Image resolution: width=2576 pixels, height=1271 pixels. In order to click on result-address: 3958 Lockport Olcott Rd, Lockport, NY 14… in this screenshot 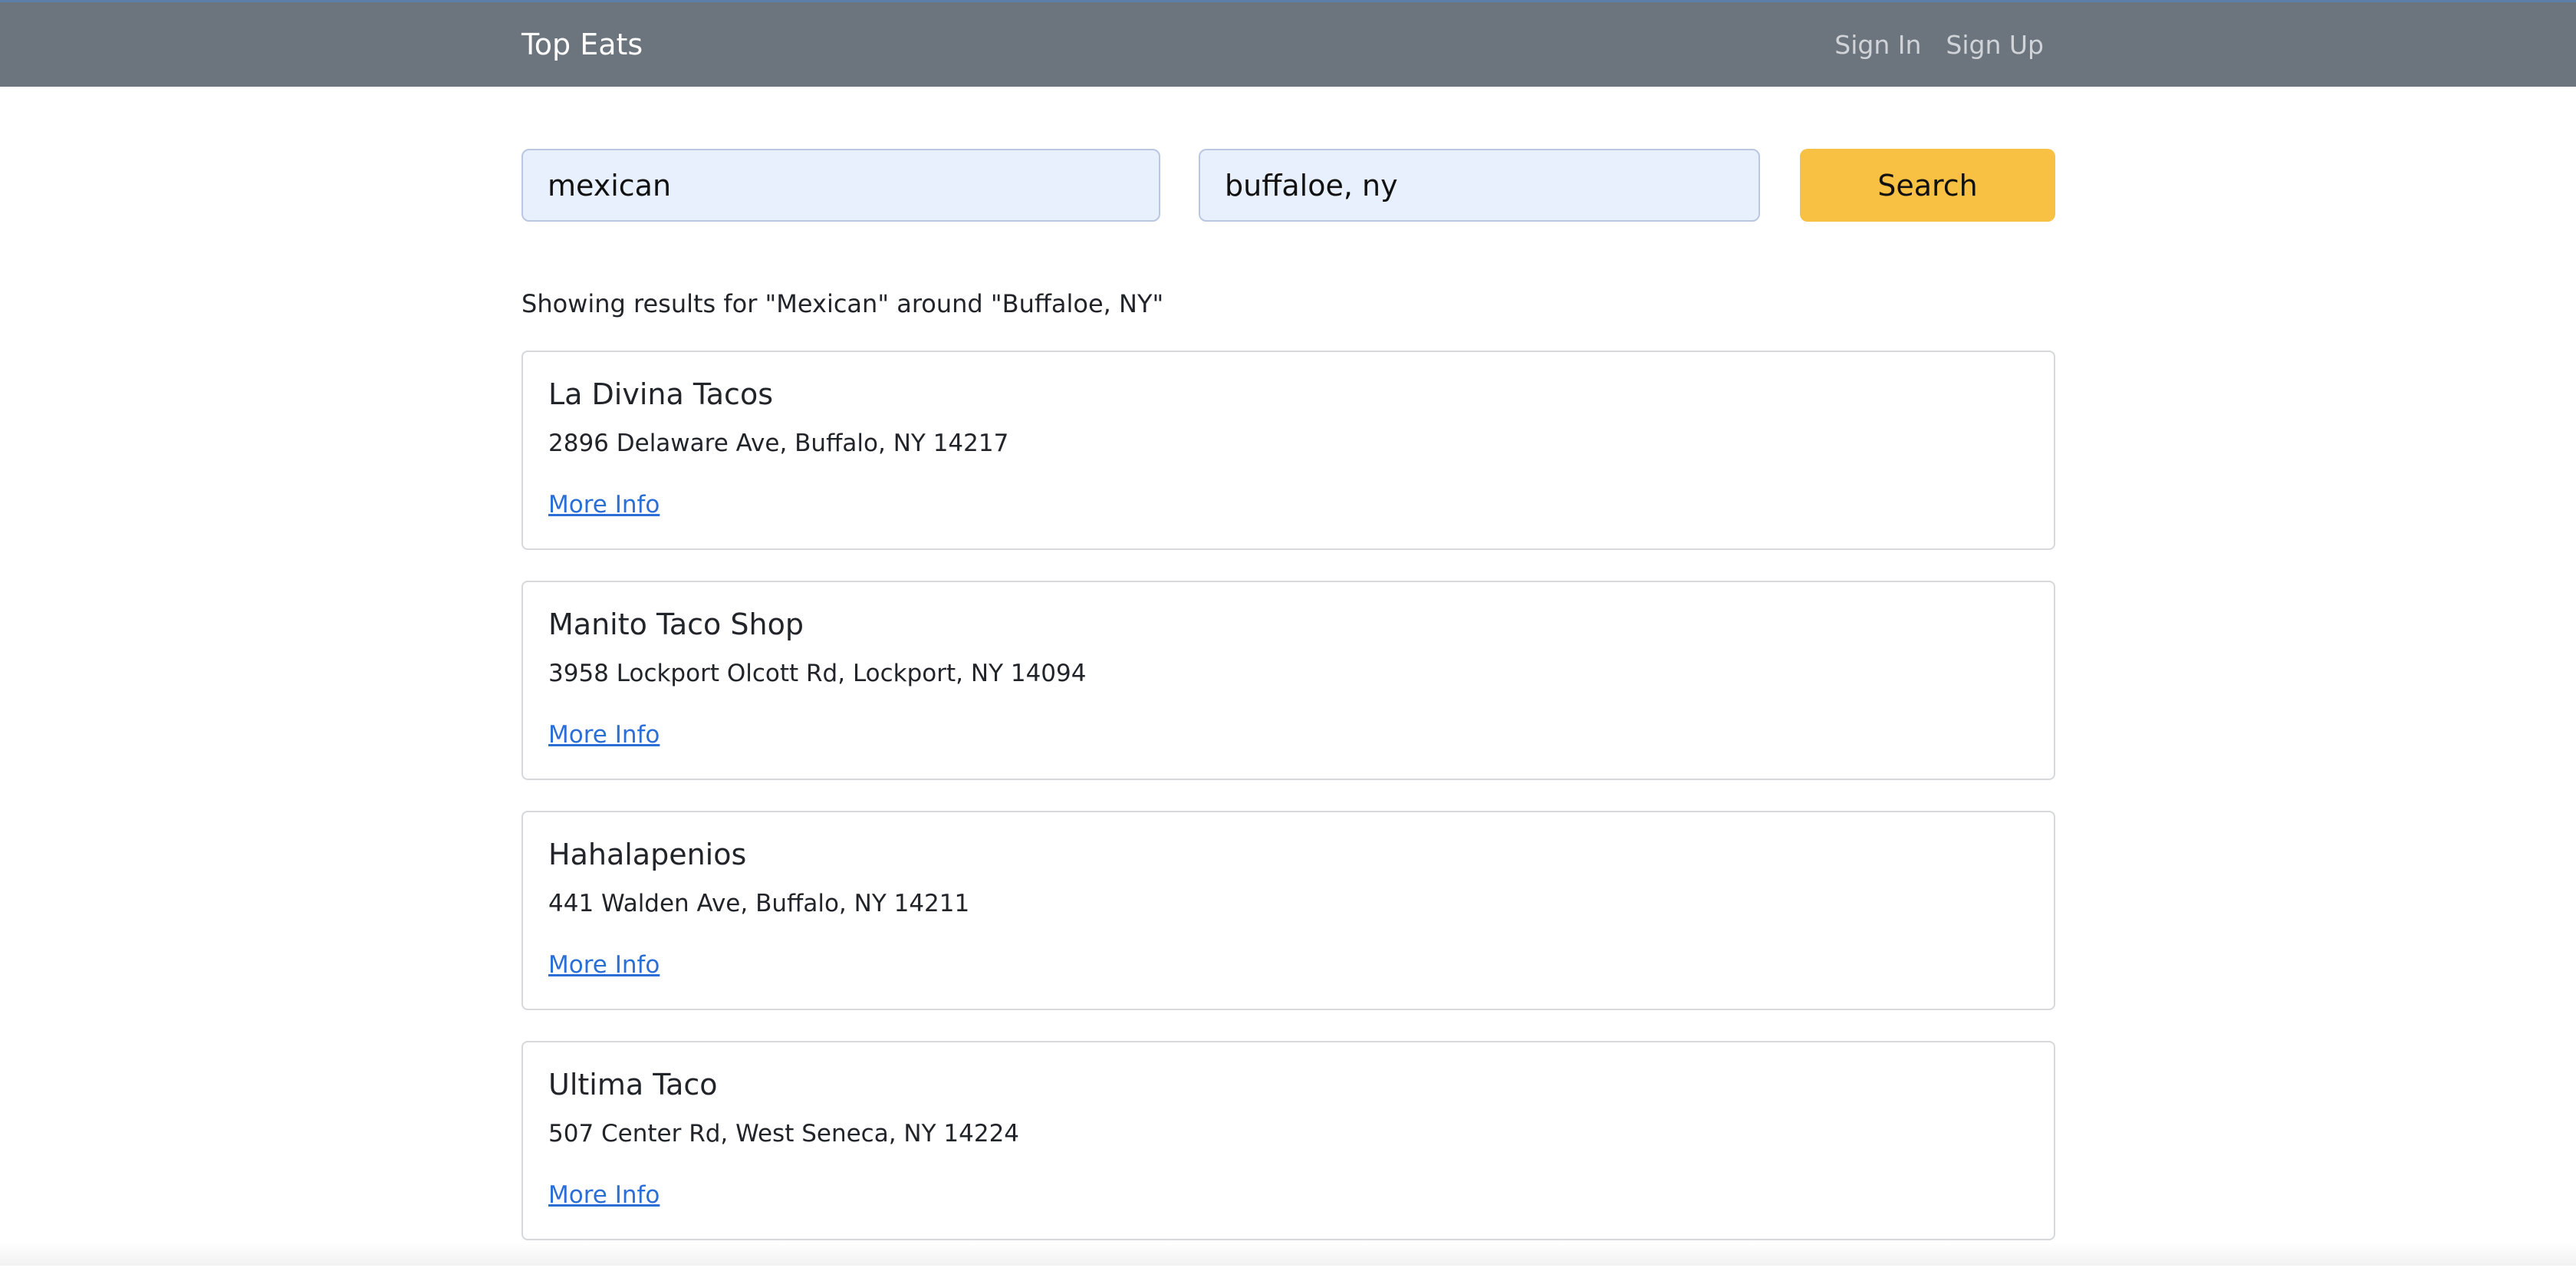, I will do `click(817, 673)`.